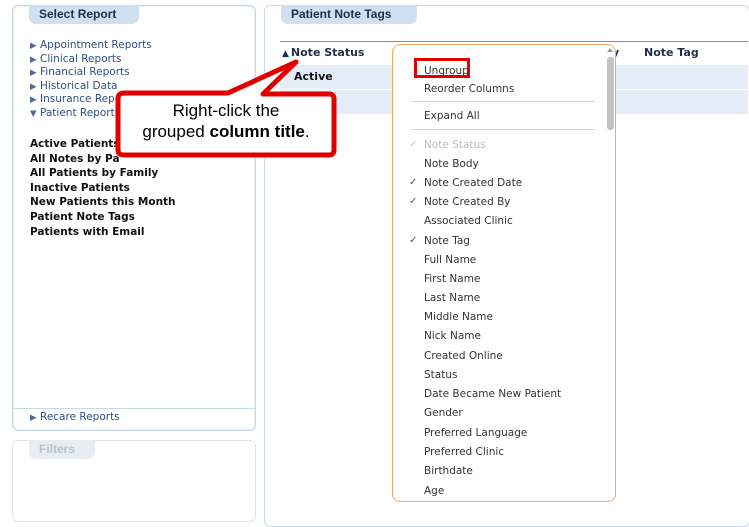 The height and width of the screenshot is (527, 749). What do you see at coordinates (452, 116) in the screenshot?
I see `menu-item-expand-all: Expand All` at bounding box center [452, 116].